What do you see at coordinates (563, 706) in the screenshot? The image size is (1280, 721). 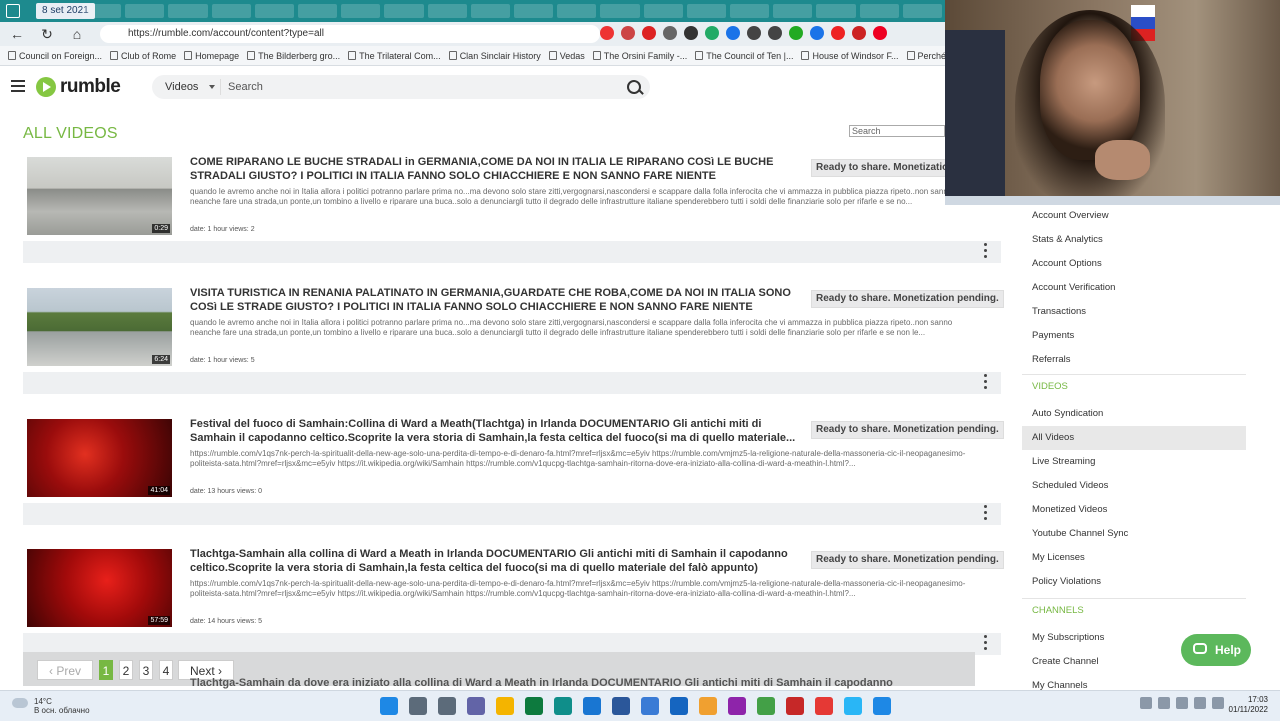 I see `edge-icon` at bounding box center [563, 706].